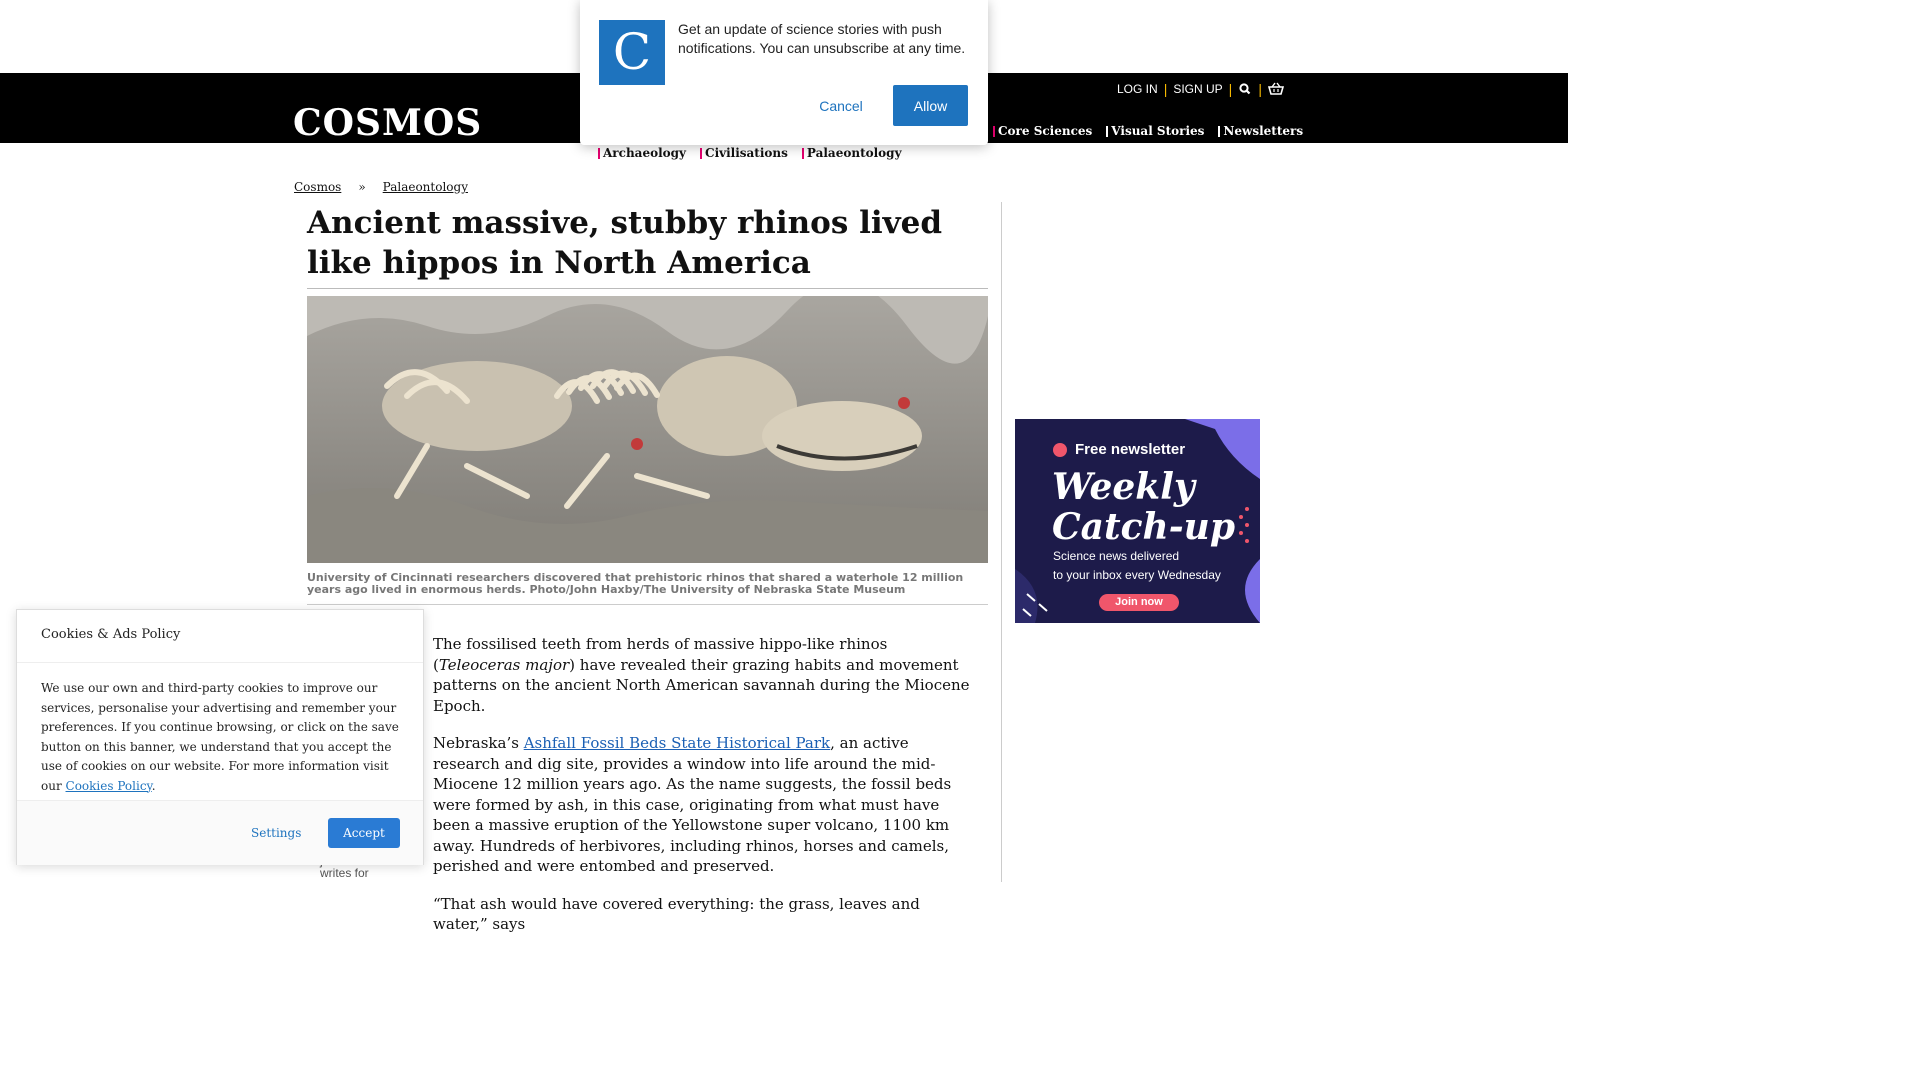 The width and height of the screenshot is (1920, 1080). I want to click on search-icon, so click(1245, 89).